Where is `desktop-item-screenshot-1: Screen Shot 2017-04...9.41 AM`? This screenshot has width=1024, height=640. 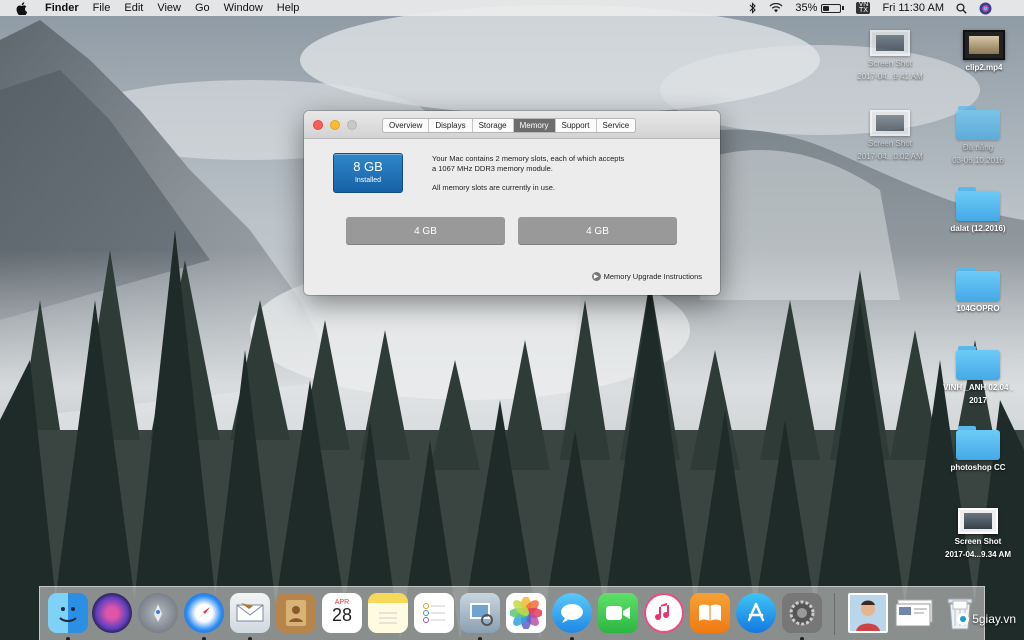
desktop-item-screenshot-1: Screen Shot 2017-04...9.41 AM is located at coordinates (890, 56).